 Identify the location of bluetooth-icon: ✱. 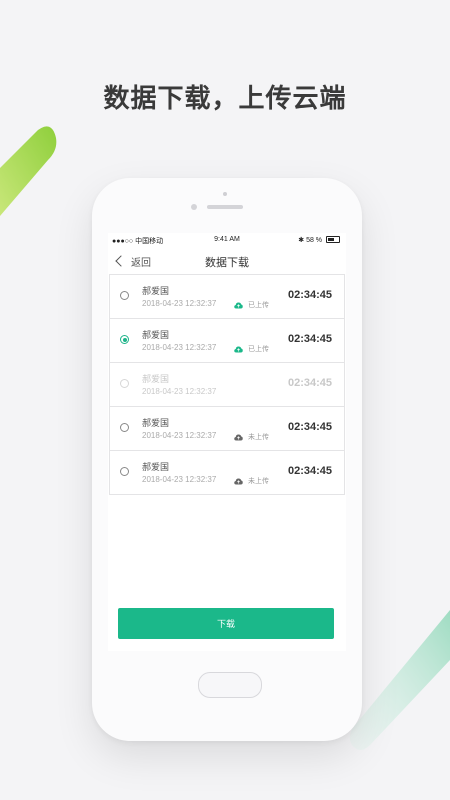
(301, 240).